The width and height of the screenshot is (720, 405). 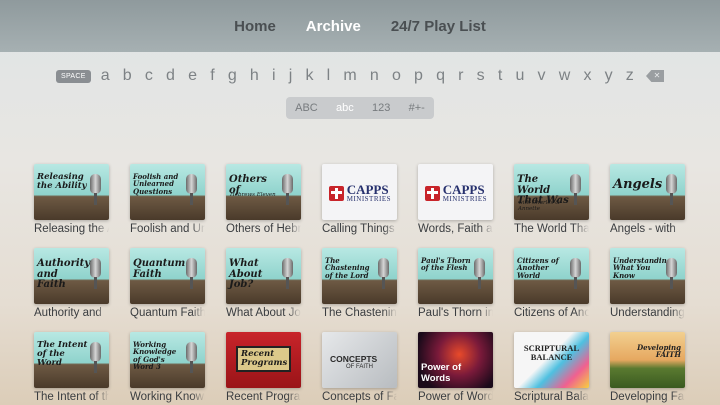 What do you see at coordinates (630, 76) in the screenshot?
I see `key-z: z` at bounding box center [630, 76].